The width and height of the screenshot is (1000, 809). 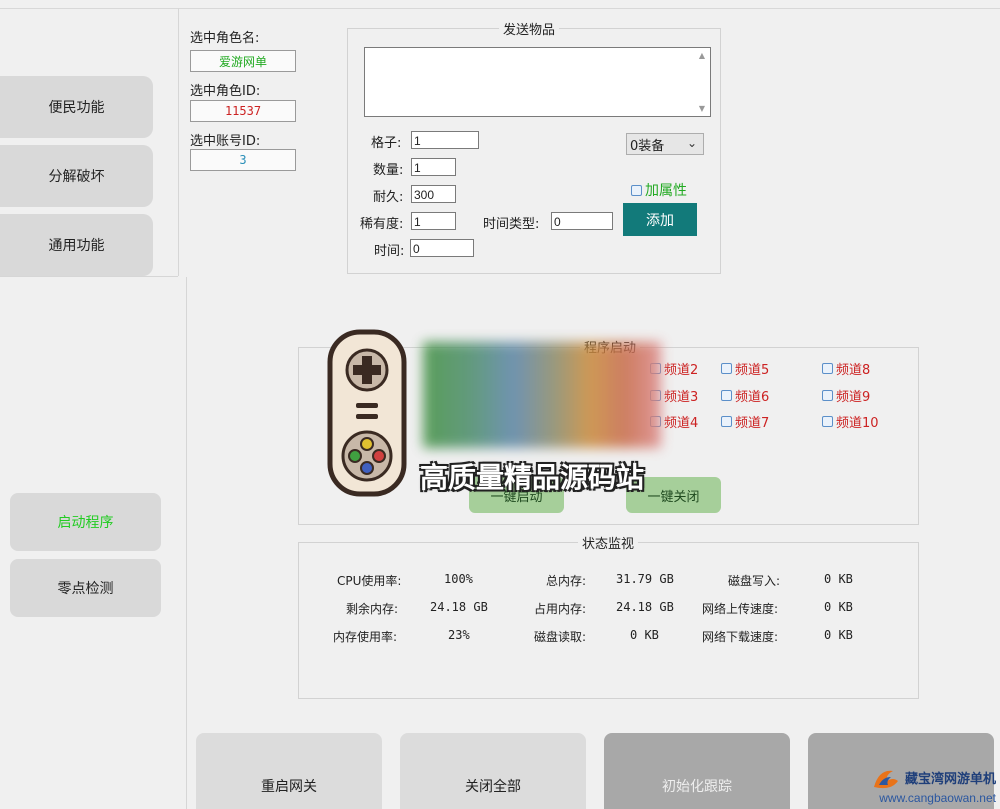 What do you see at coordinates (76, 107) in the screenshot?
I see `nav-convenience-button: 便民功能` at bounding box center [76, 107].